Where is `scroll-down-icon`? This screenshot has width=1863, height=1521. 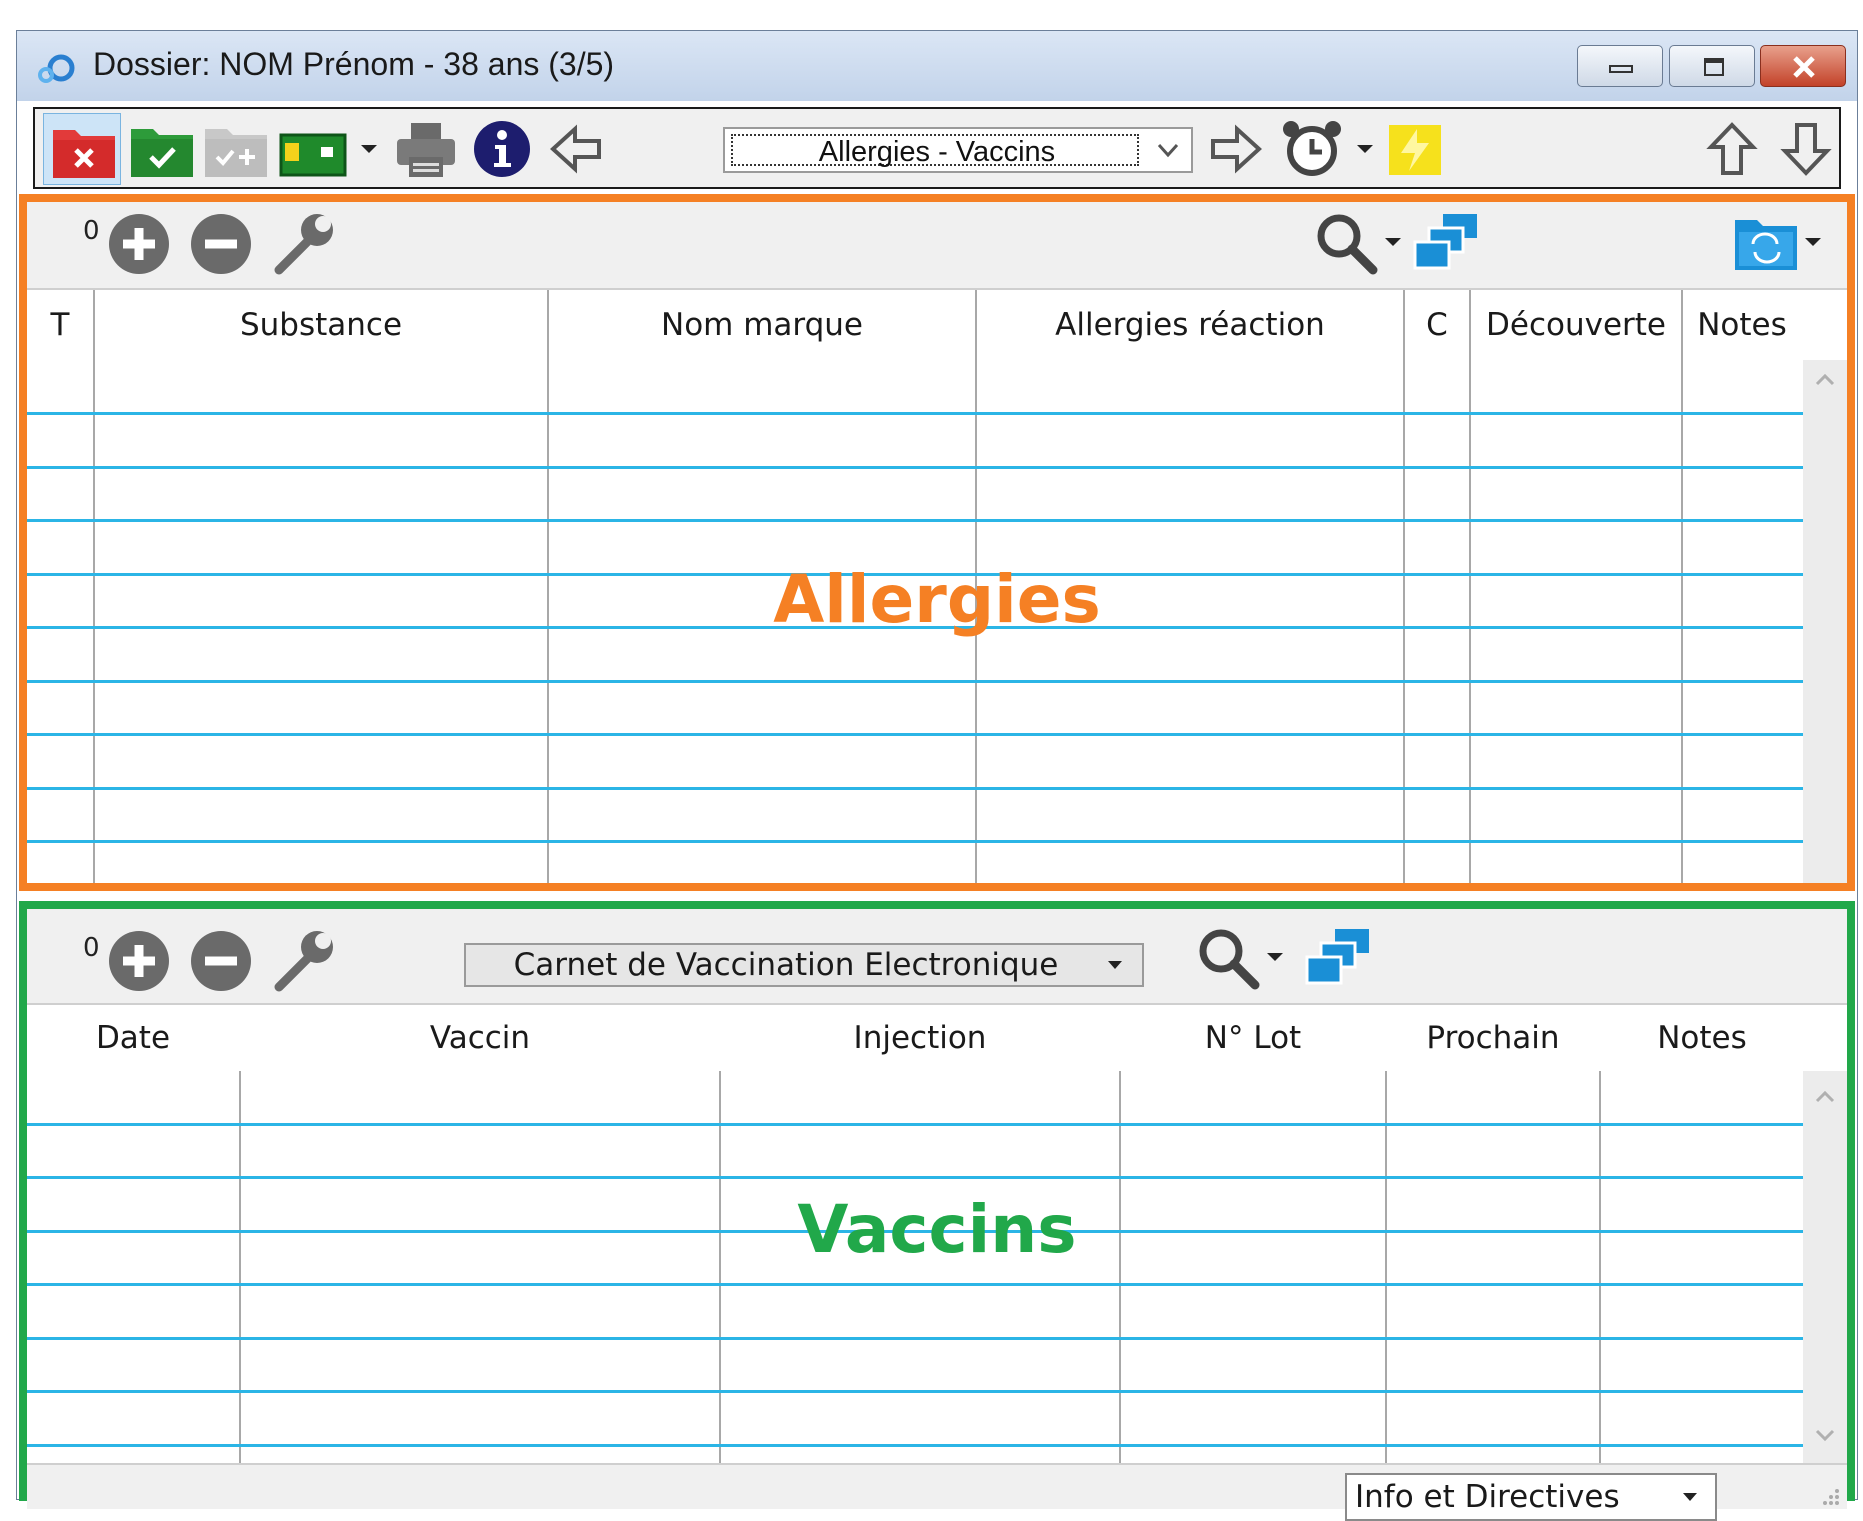
scroll-down-icon is located at coordinates (1825, 1436).